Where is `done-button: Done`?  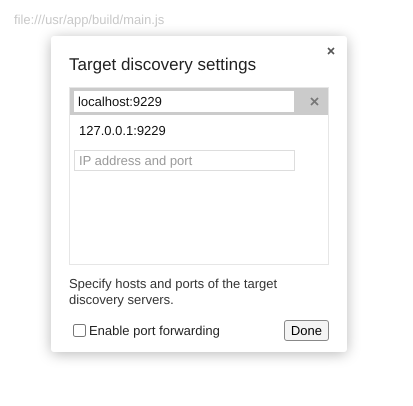 done-button: Done is located at coordinates (306, 330).